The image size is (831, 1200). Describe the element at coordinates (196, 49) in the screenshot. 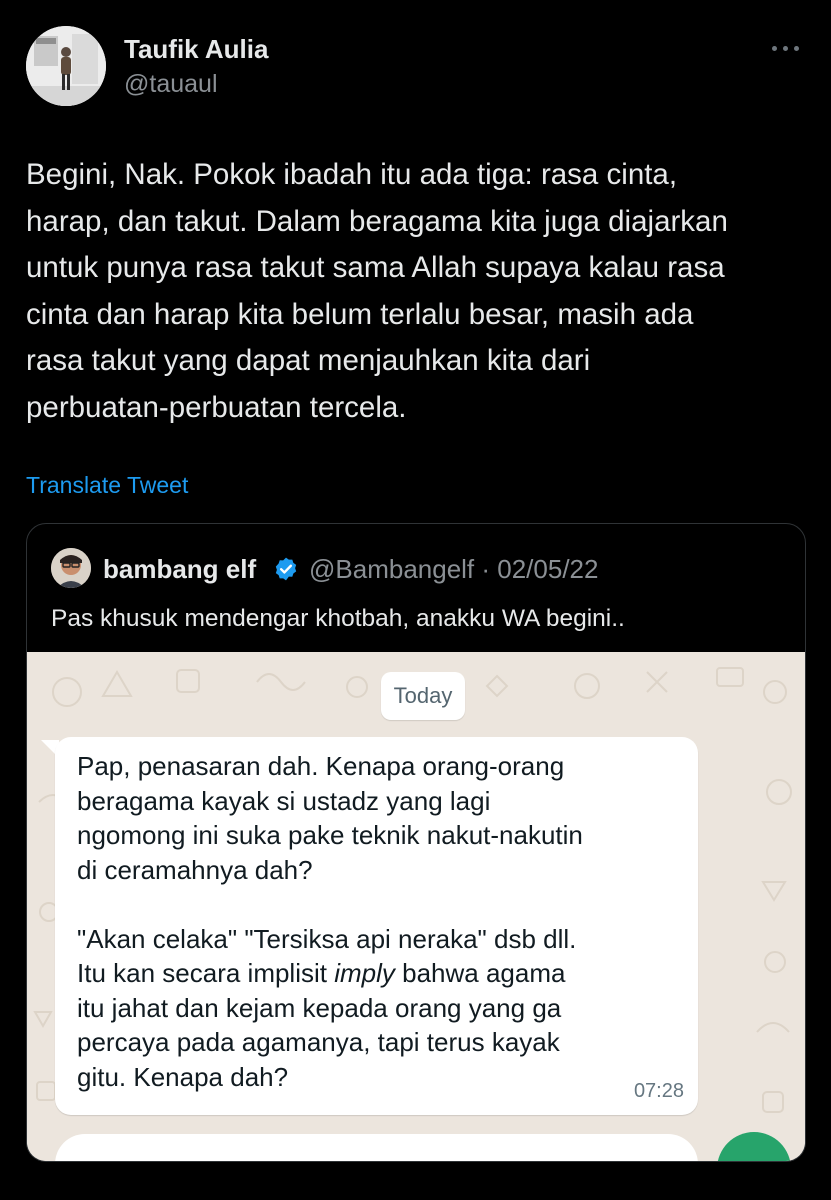

I see `author-name: Taufik Aulia` at that location.